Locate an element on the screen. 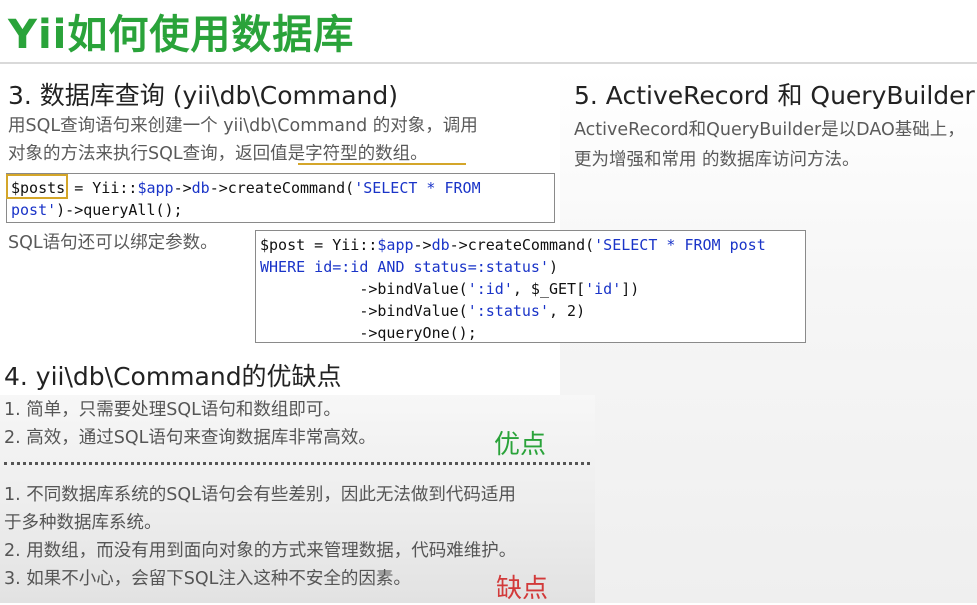 The image size is (977, 605). page-title: Yii如何使用数据库 is located at coordinates (181, 35).